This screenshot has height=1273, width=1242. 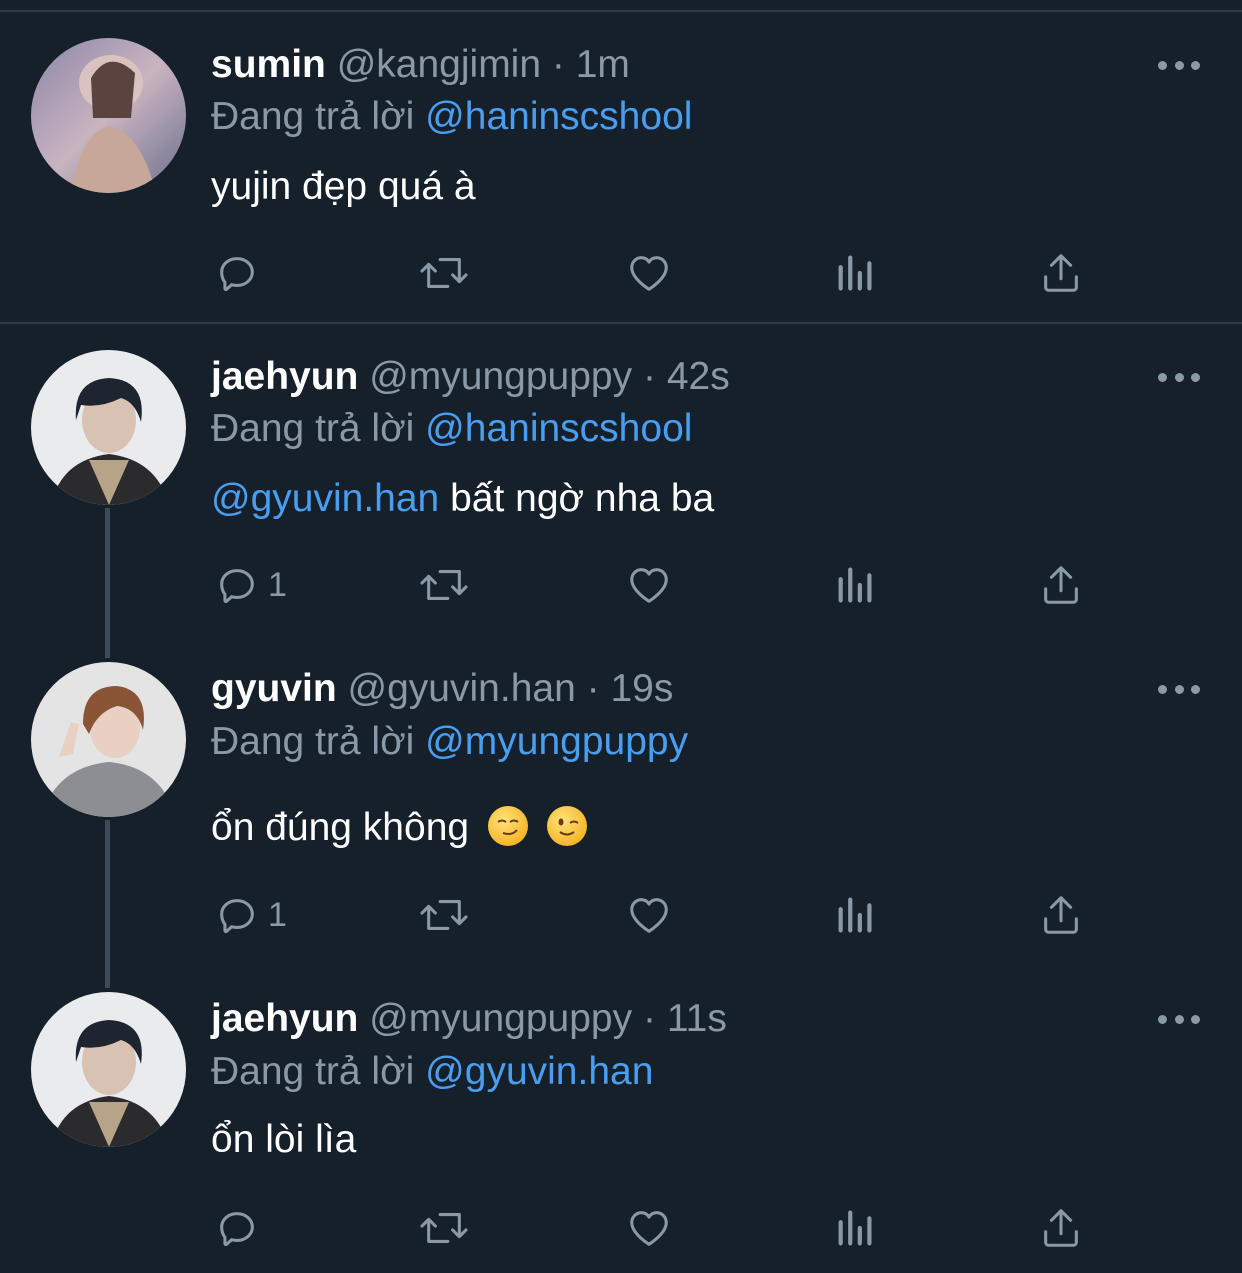 I want to click on handle: @gyuvin.han, so click(x=462, y=688).